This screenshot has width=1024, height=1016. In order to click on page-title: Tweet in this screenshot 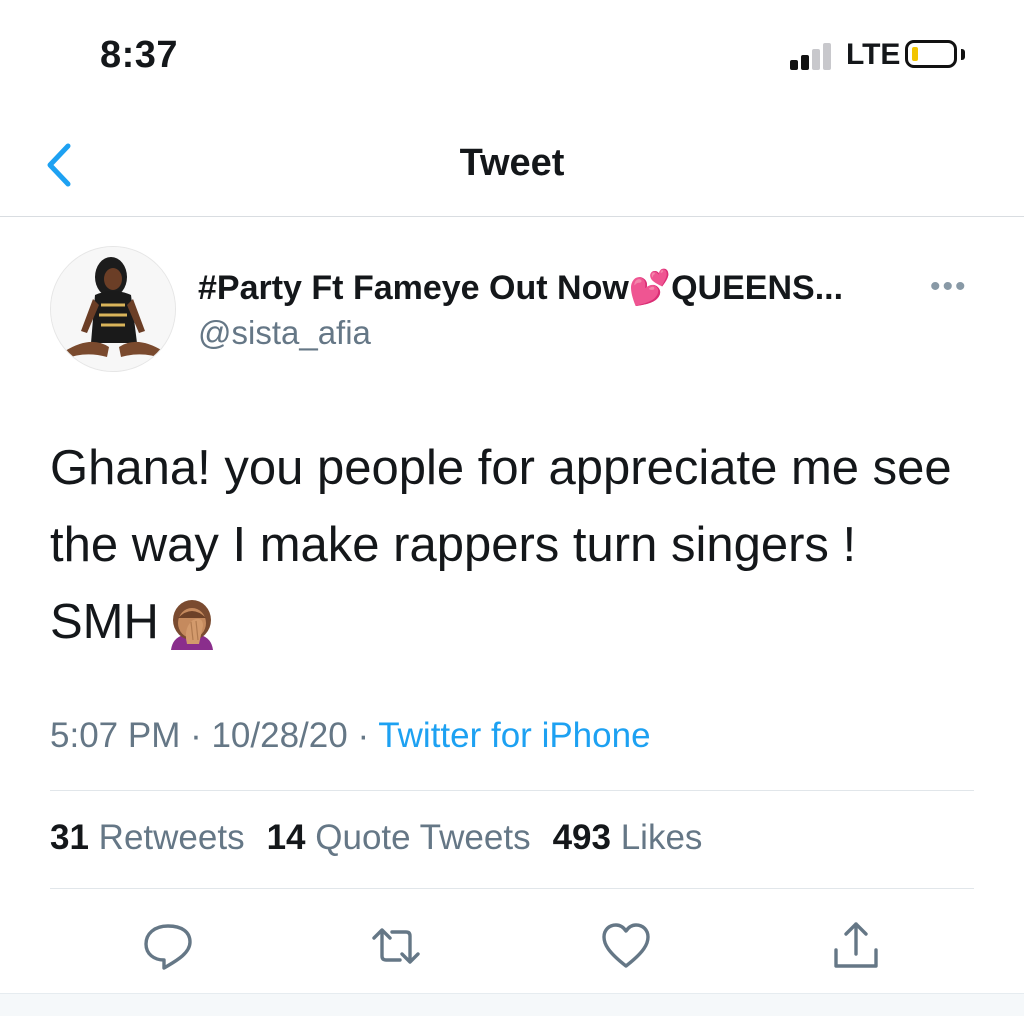, I will do `click(512, 163)`.